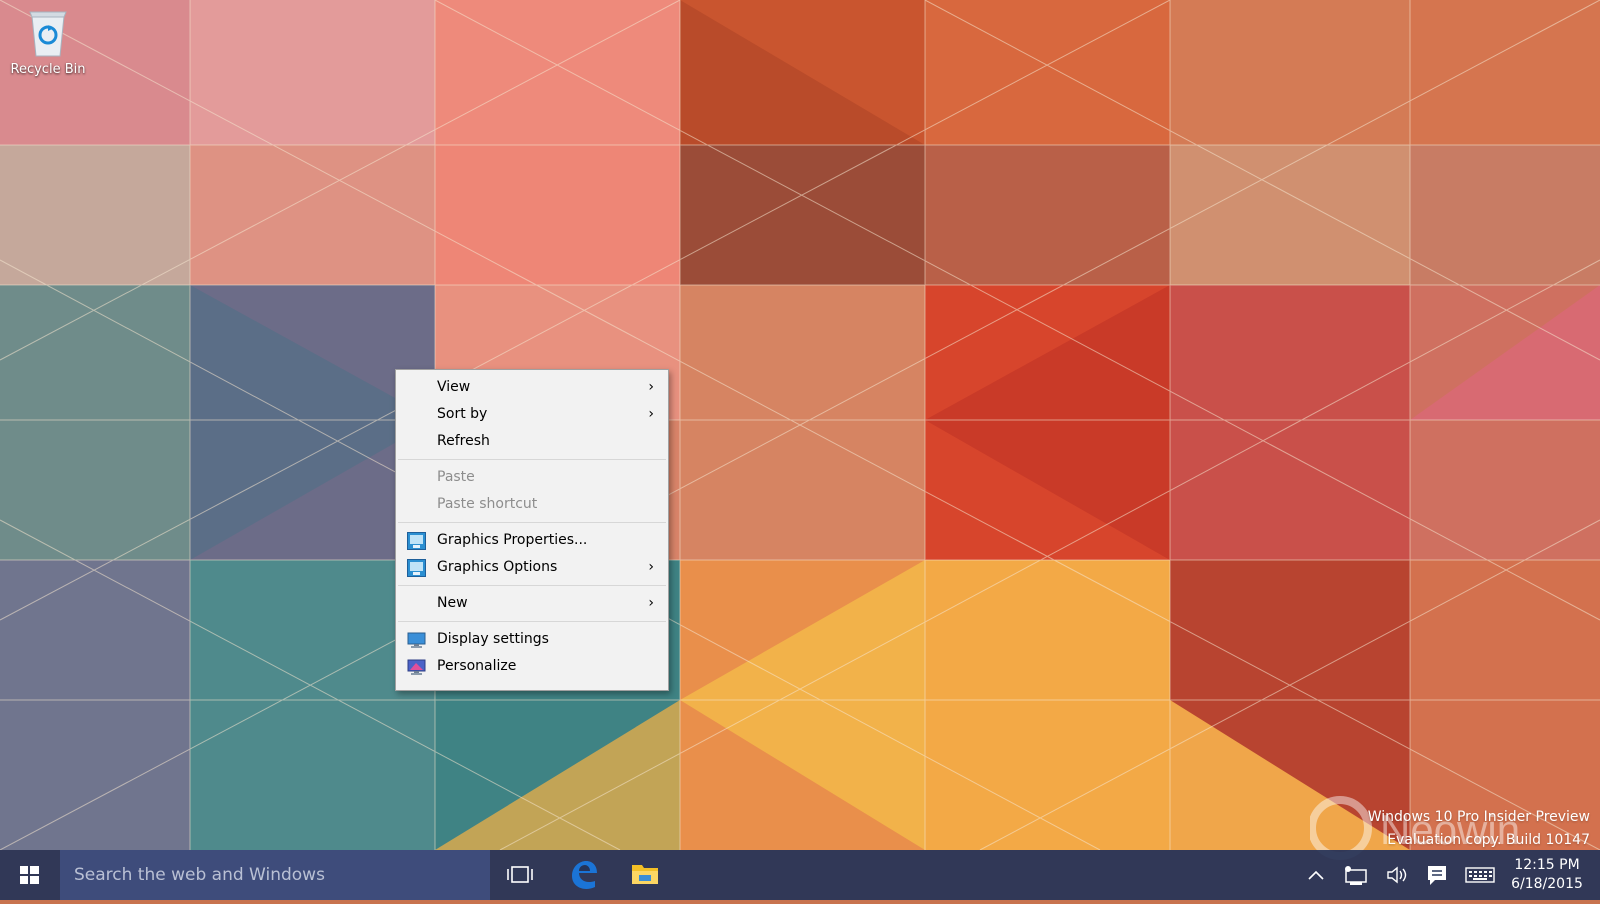  I want to click on display-icon, so click(416, 640).